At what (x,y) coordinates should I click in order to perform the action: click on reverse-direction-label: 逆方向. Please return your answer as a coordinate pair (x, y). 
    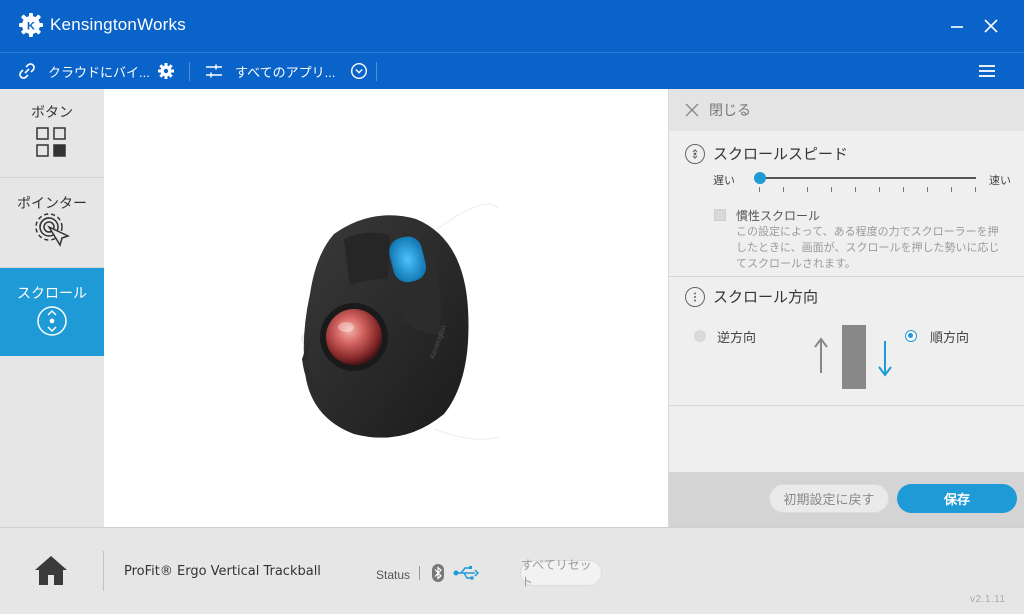
    Looking at the image, I should click on (737, 337).